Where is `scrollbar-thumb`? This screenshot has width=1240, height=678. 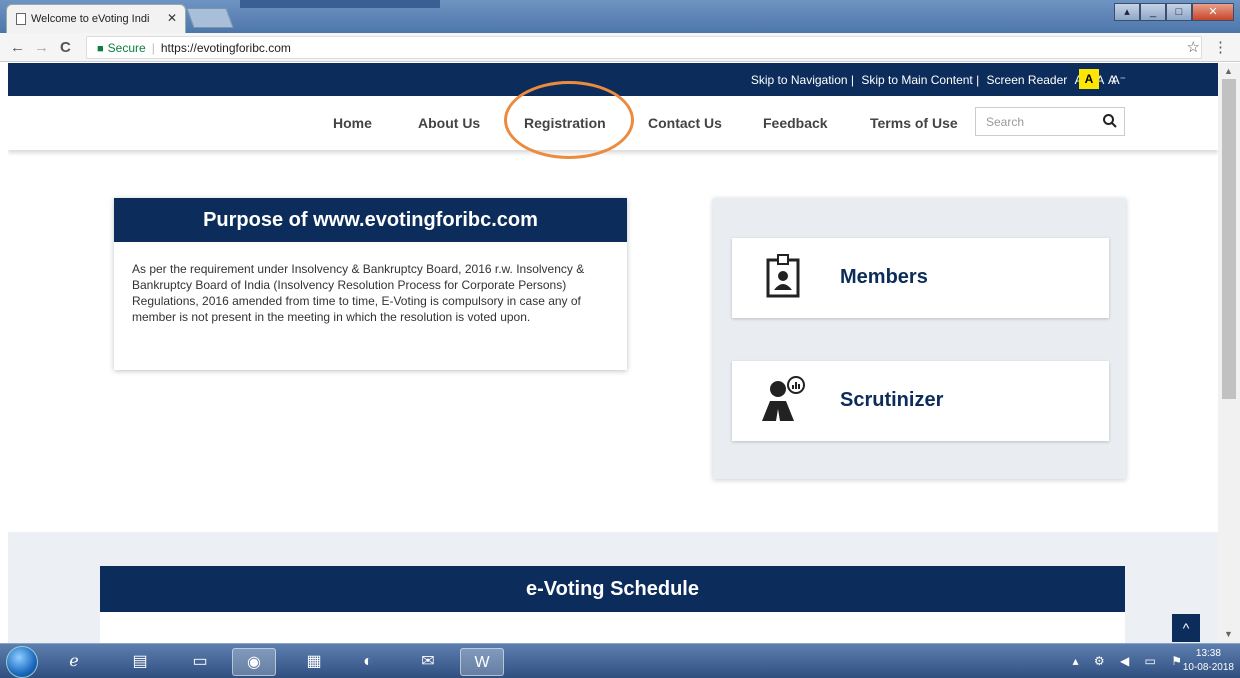 scrollbar-thumb is located at coordinates (1229, 239).